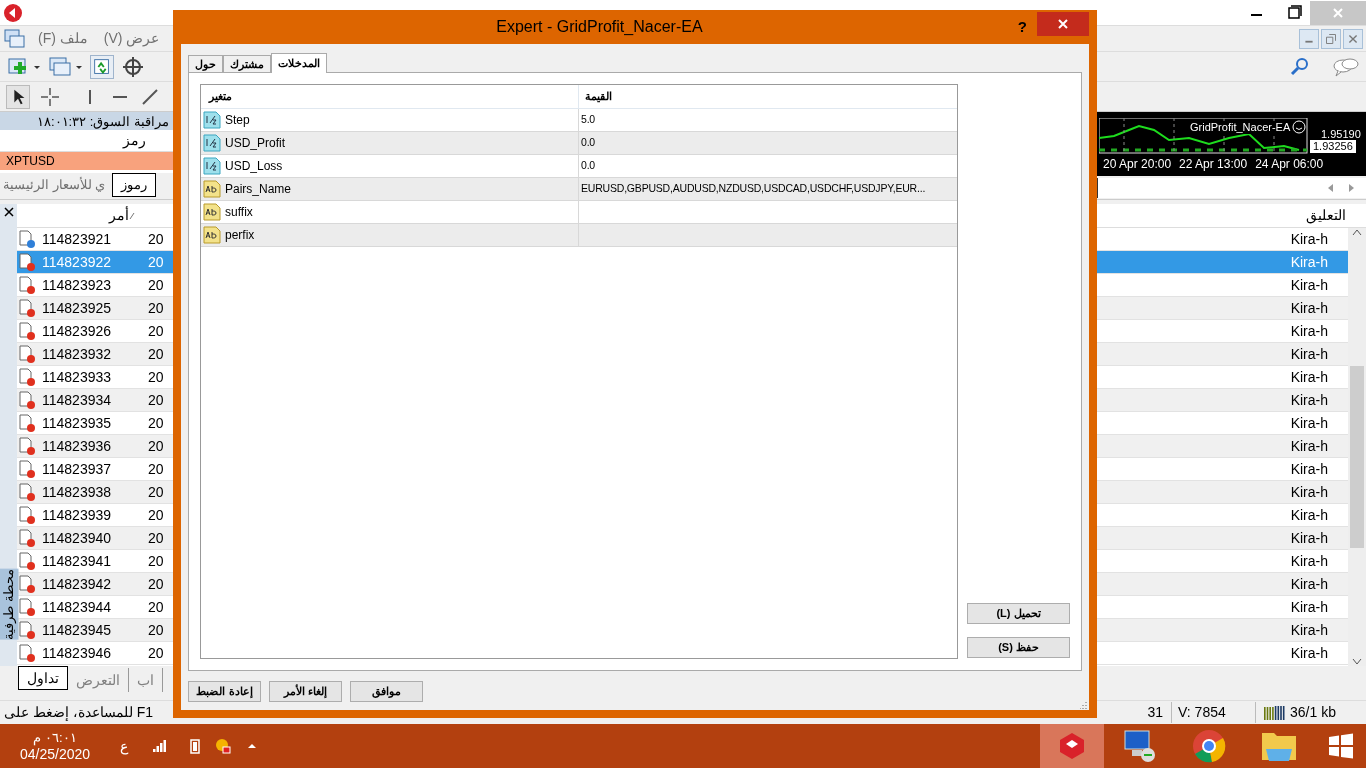 This screenshot has height=768, width=1366. Describe the element at coordinates (768, 96) in the screenshot. I see `column-header: القيمة` at that location.